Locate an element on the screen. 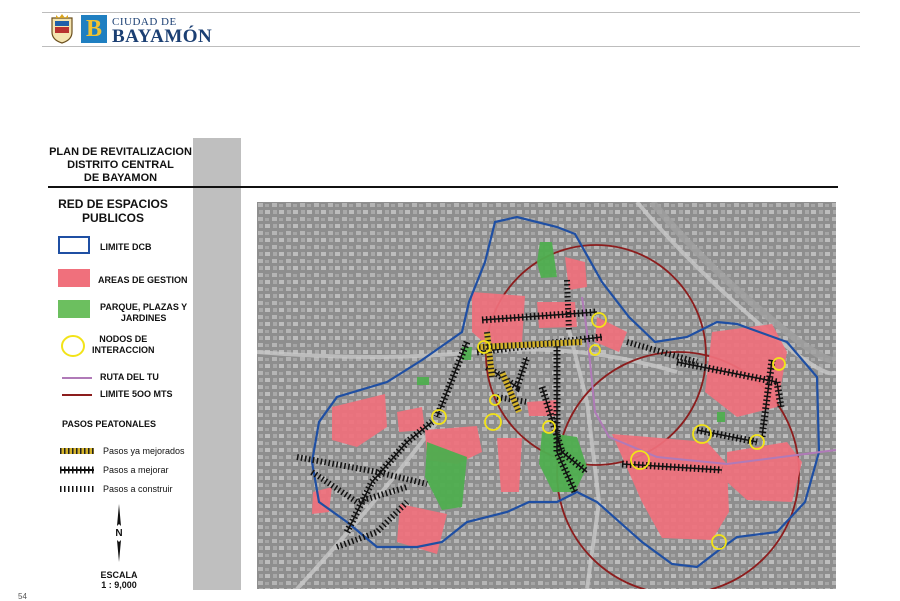 The width and height of the screenshot is (900, 601). legend-pasos-heading: PASOS PEATONALES is located at coordinates (109, 424).